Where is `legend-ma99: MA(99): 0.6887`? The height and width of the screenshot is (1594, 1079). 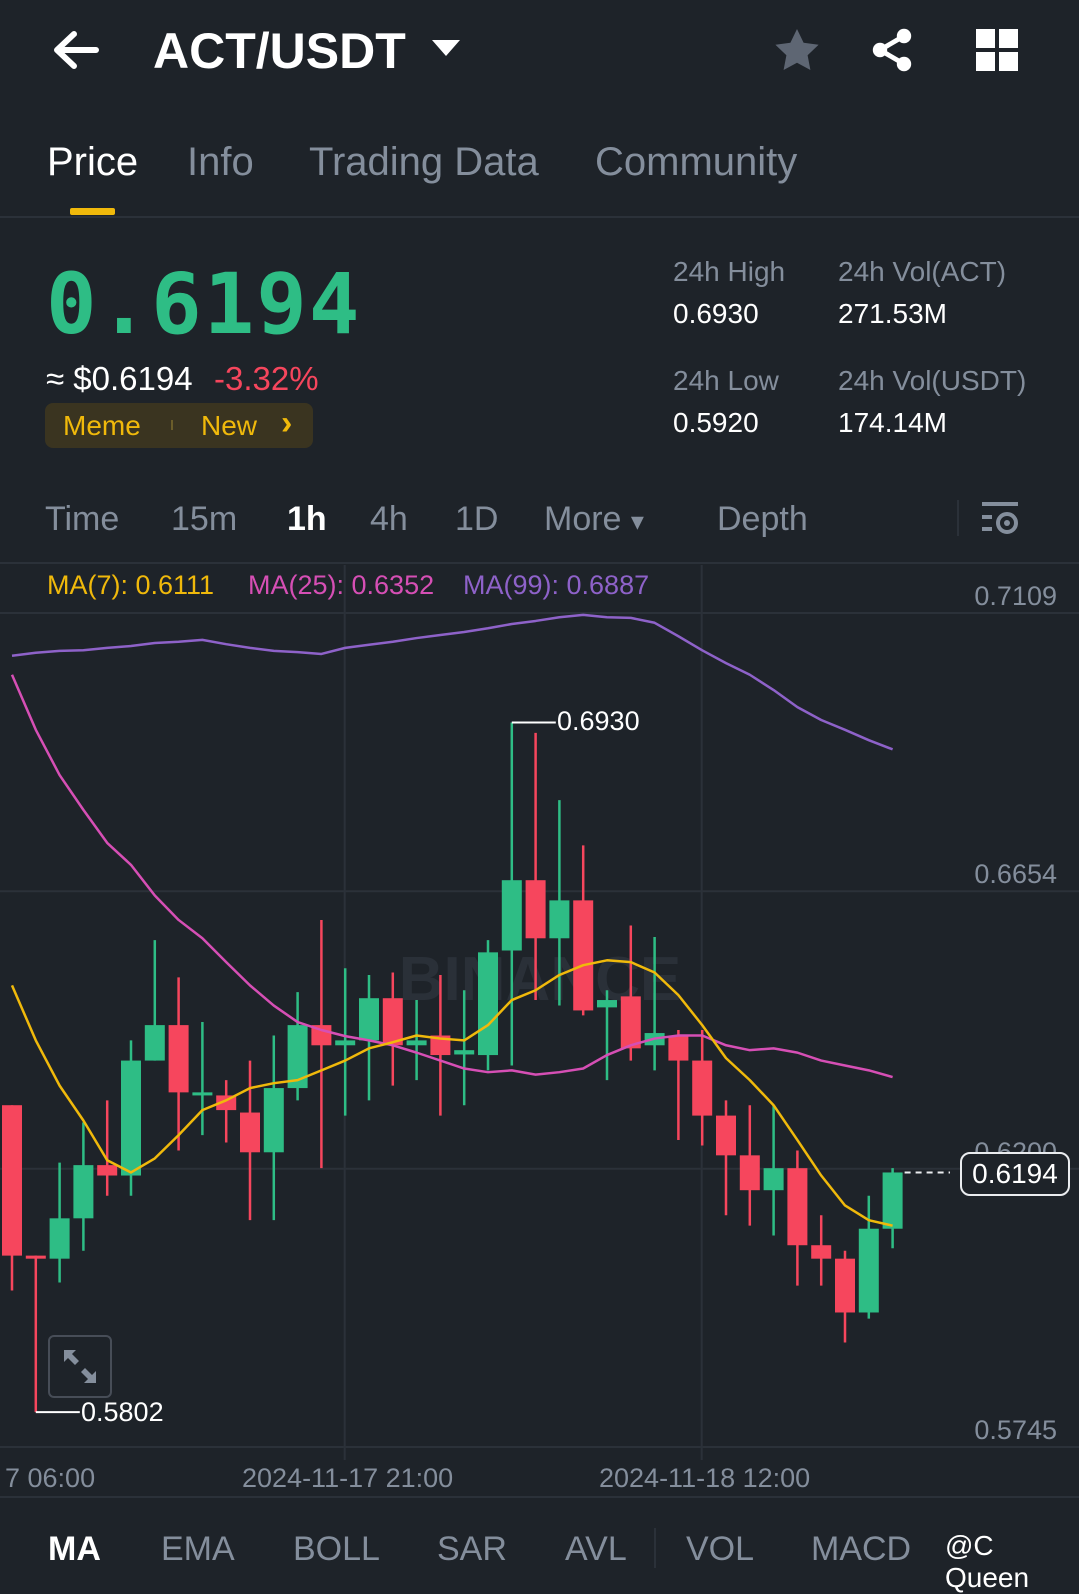
legend-ma99: MA(99): 0.6887 is located at coordinates (556, 585).